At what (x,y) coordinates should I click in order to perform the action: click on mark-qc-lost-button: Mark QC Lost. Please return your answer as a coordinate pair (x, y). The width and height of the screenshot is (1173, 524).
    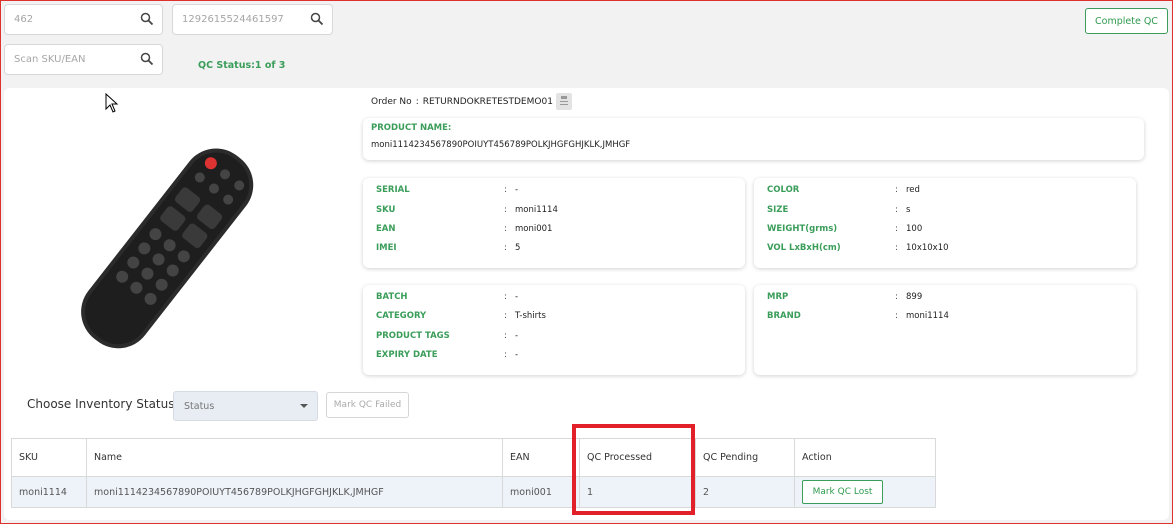
    Looking at the image, I should click on (842, 492).